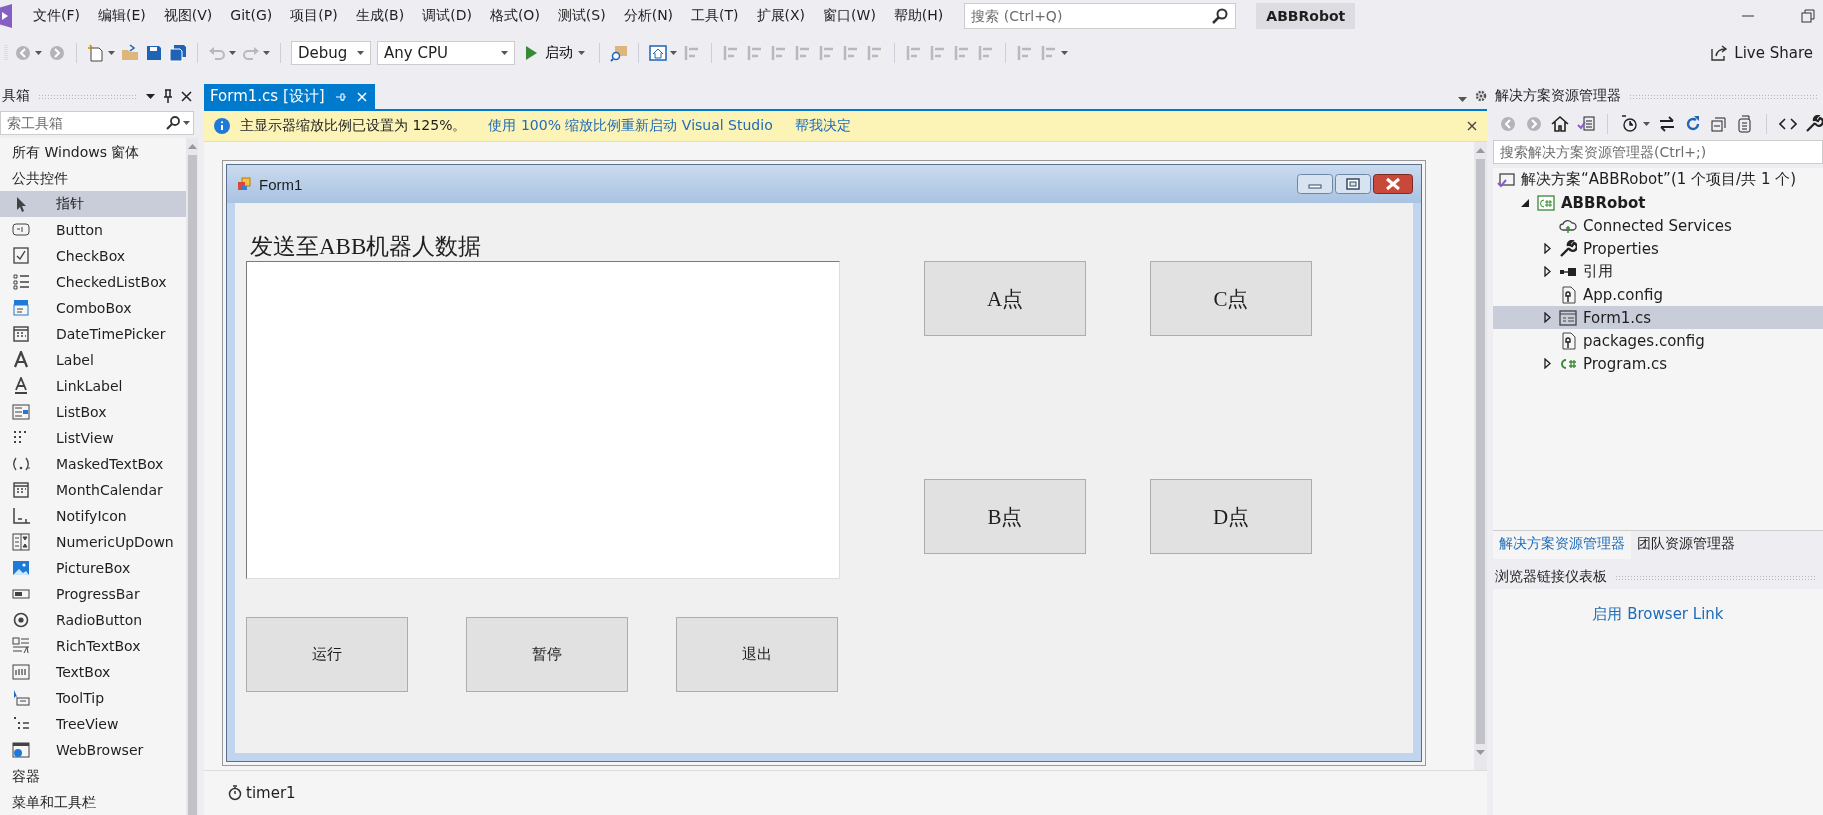 The width and height of the screenshot is (1823, 815). I want to click on toolbox-item: TreeView, so click(93, 724).